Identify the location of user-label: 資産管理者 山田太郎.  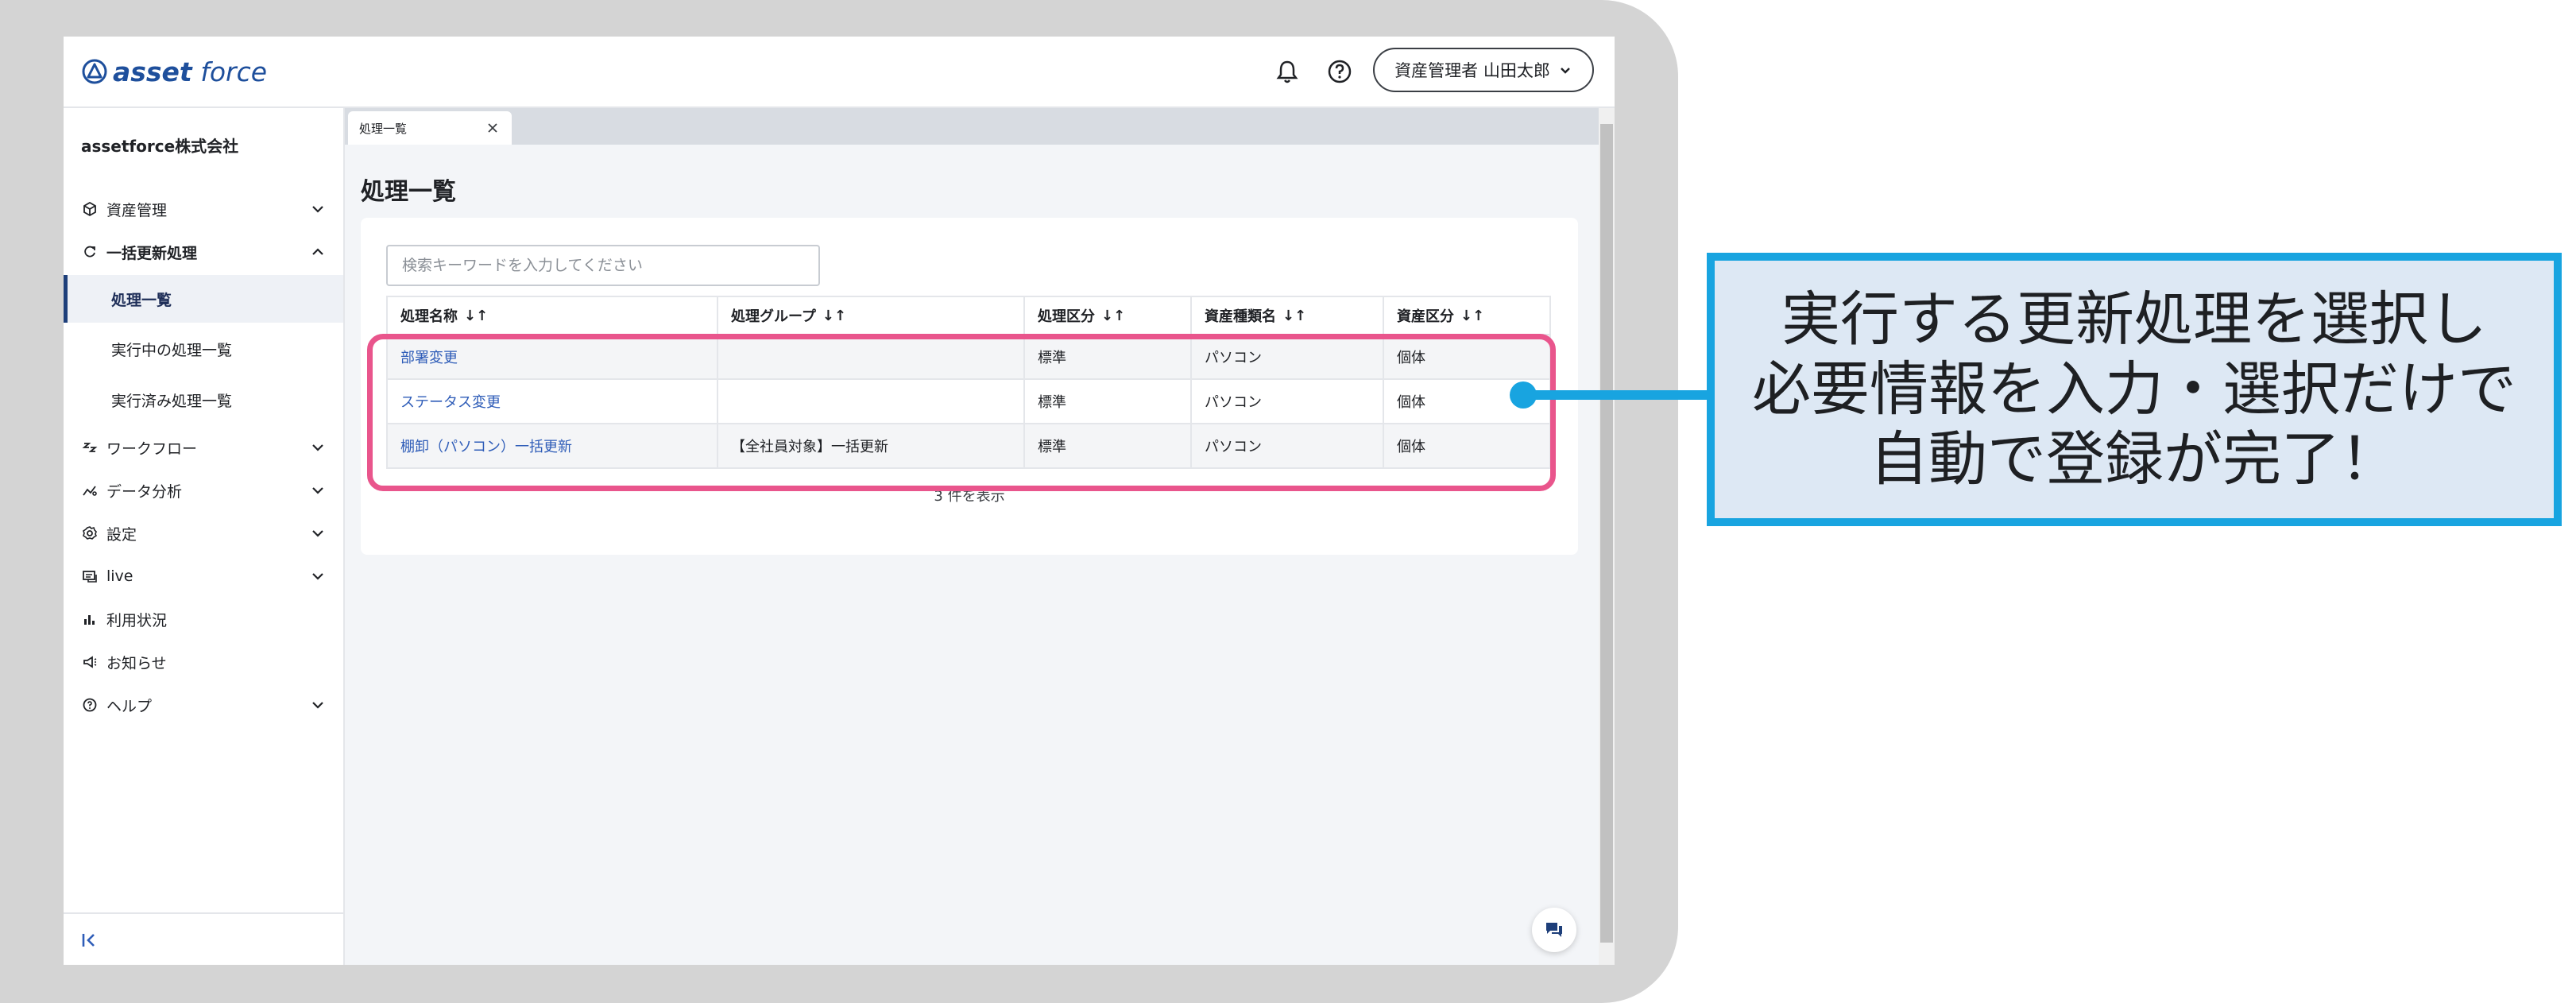
(1472, 70).